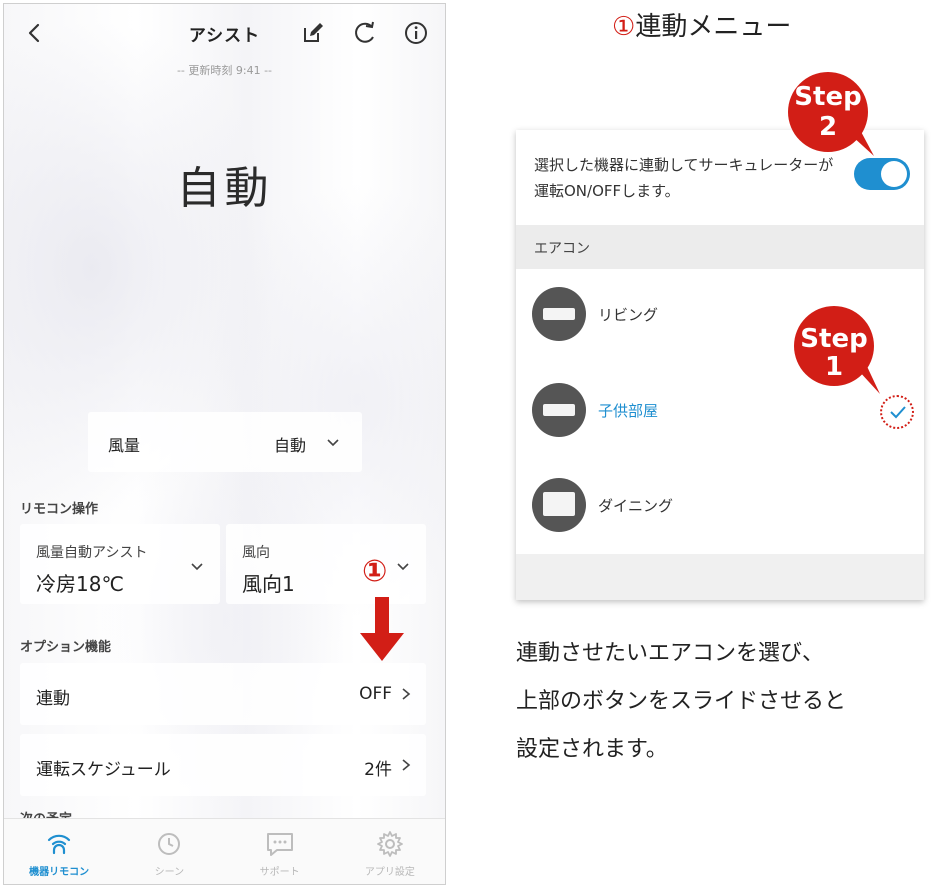 The height and width of the screenshot is (888, 943). Describe the element at coordinates (223, 765) in the screenshot. I see `schedule-item: 運転スケジュール 2件` at that location.